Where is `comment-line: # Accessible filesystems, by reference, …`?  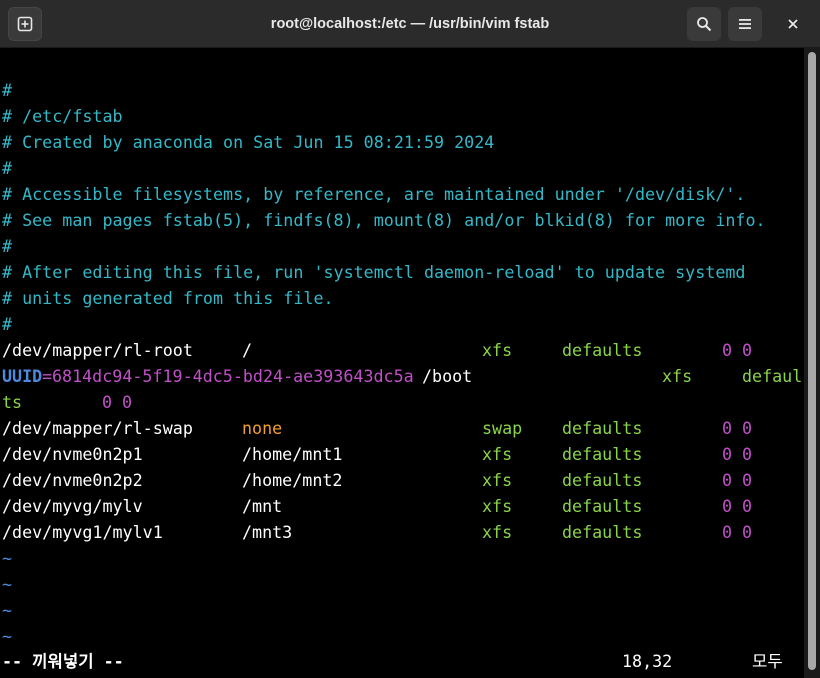
comment-line: # Accessible filesystems, by reference, … is located at coordinates (374, 194).